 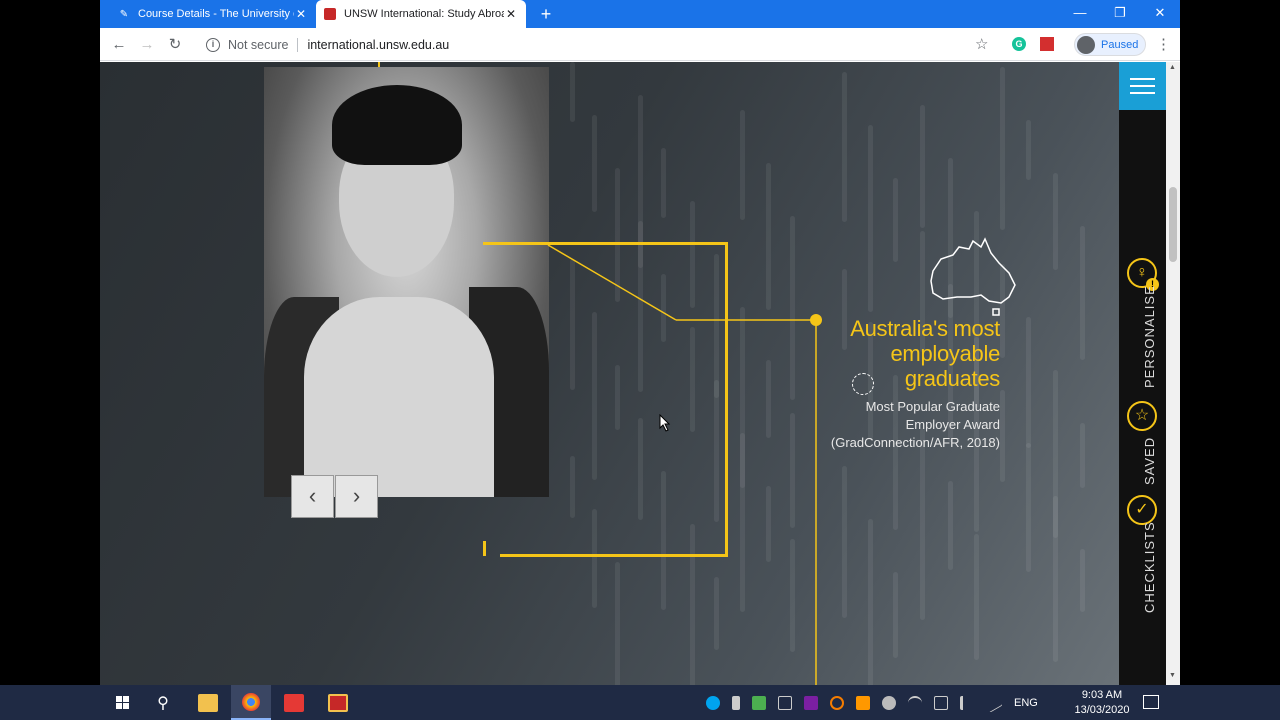 What do you see at coordinates (640, 702) in the screenshot?
I see `windows-taskbar: ⚲ ENG 9:03 AM 13/03/2020` at bounding box center [640, 702].